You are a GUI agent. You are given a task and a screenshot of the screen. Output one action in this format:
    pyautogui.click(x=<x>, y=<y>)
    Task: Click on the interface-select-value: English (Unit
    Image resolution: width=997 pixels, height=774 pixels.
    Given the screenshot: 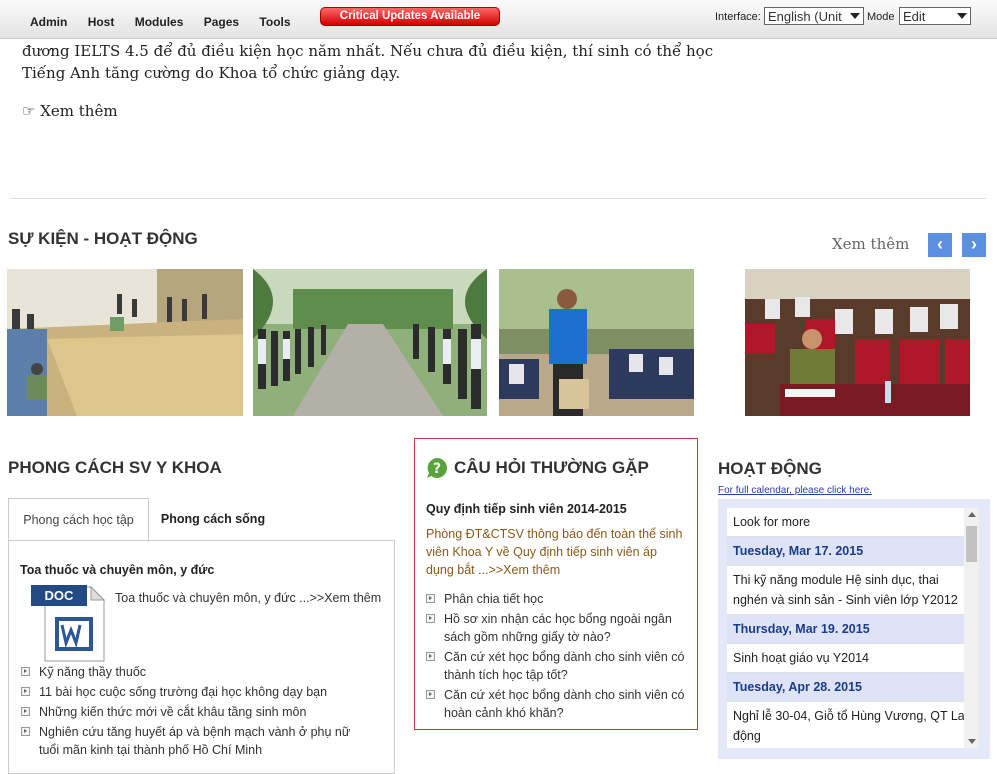 What is the action you would take?
    pyautogui.click(x=805, y=16)
    